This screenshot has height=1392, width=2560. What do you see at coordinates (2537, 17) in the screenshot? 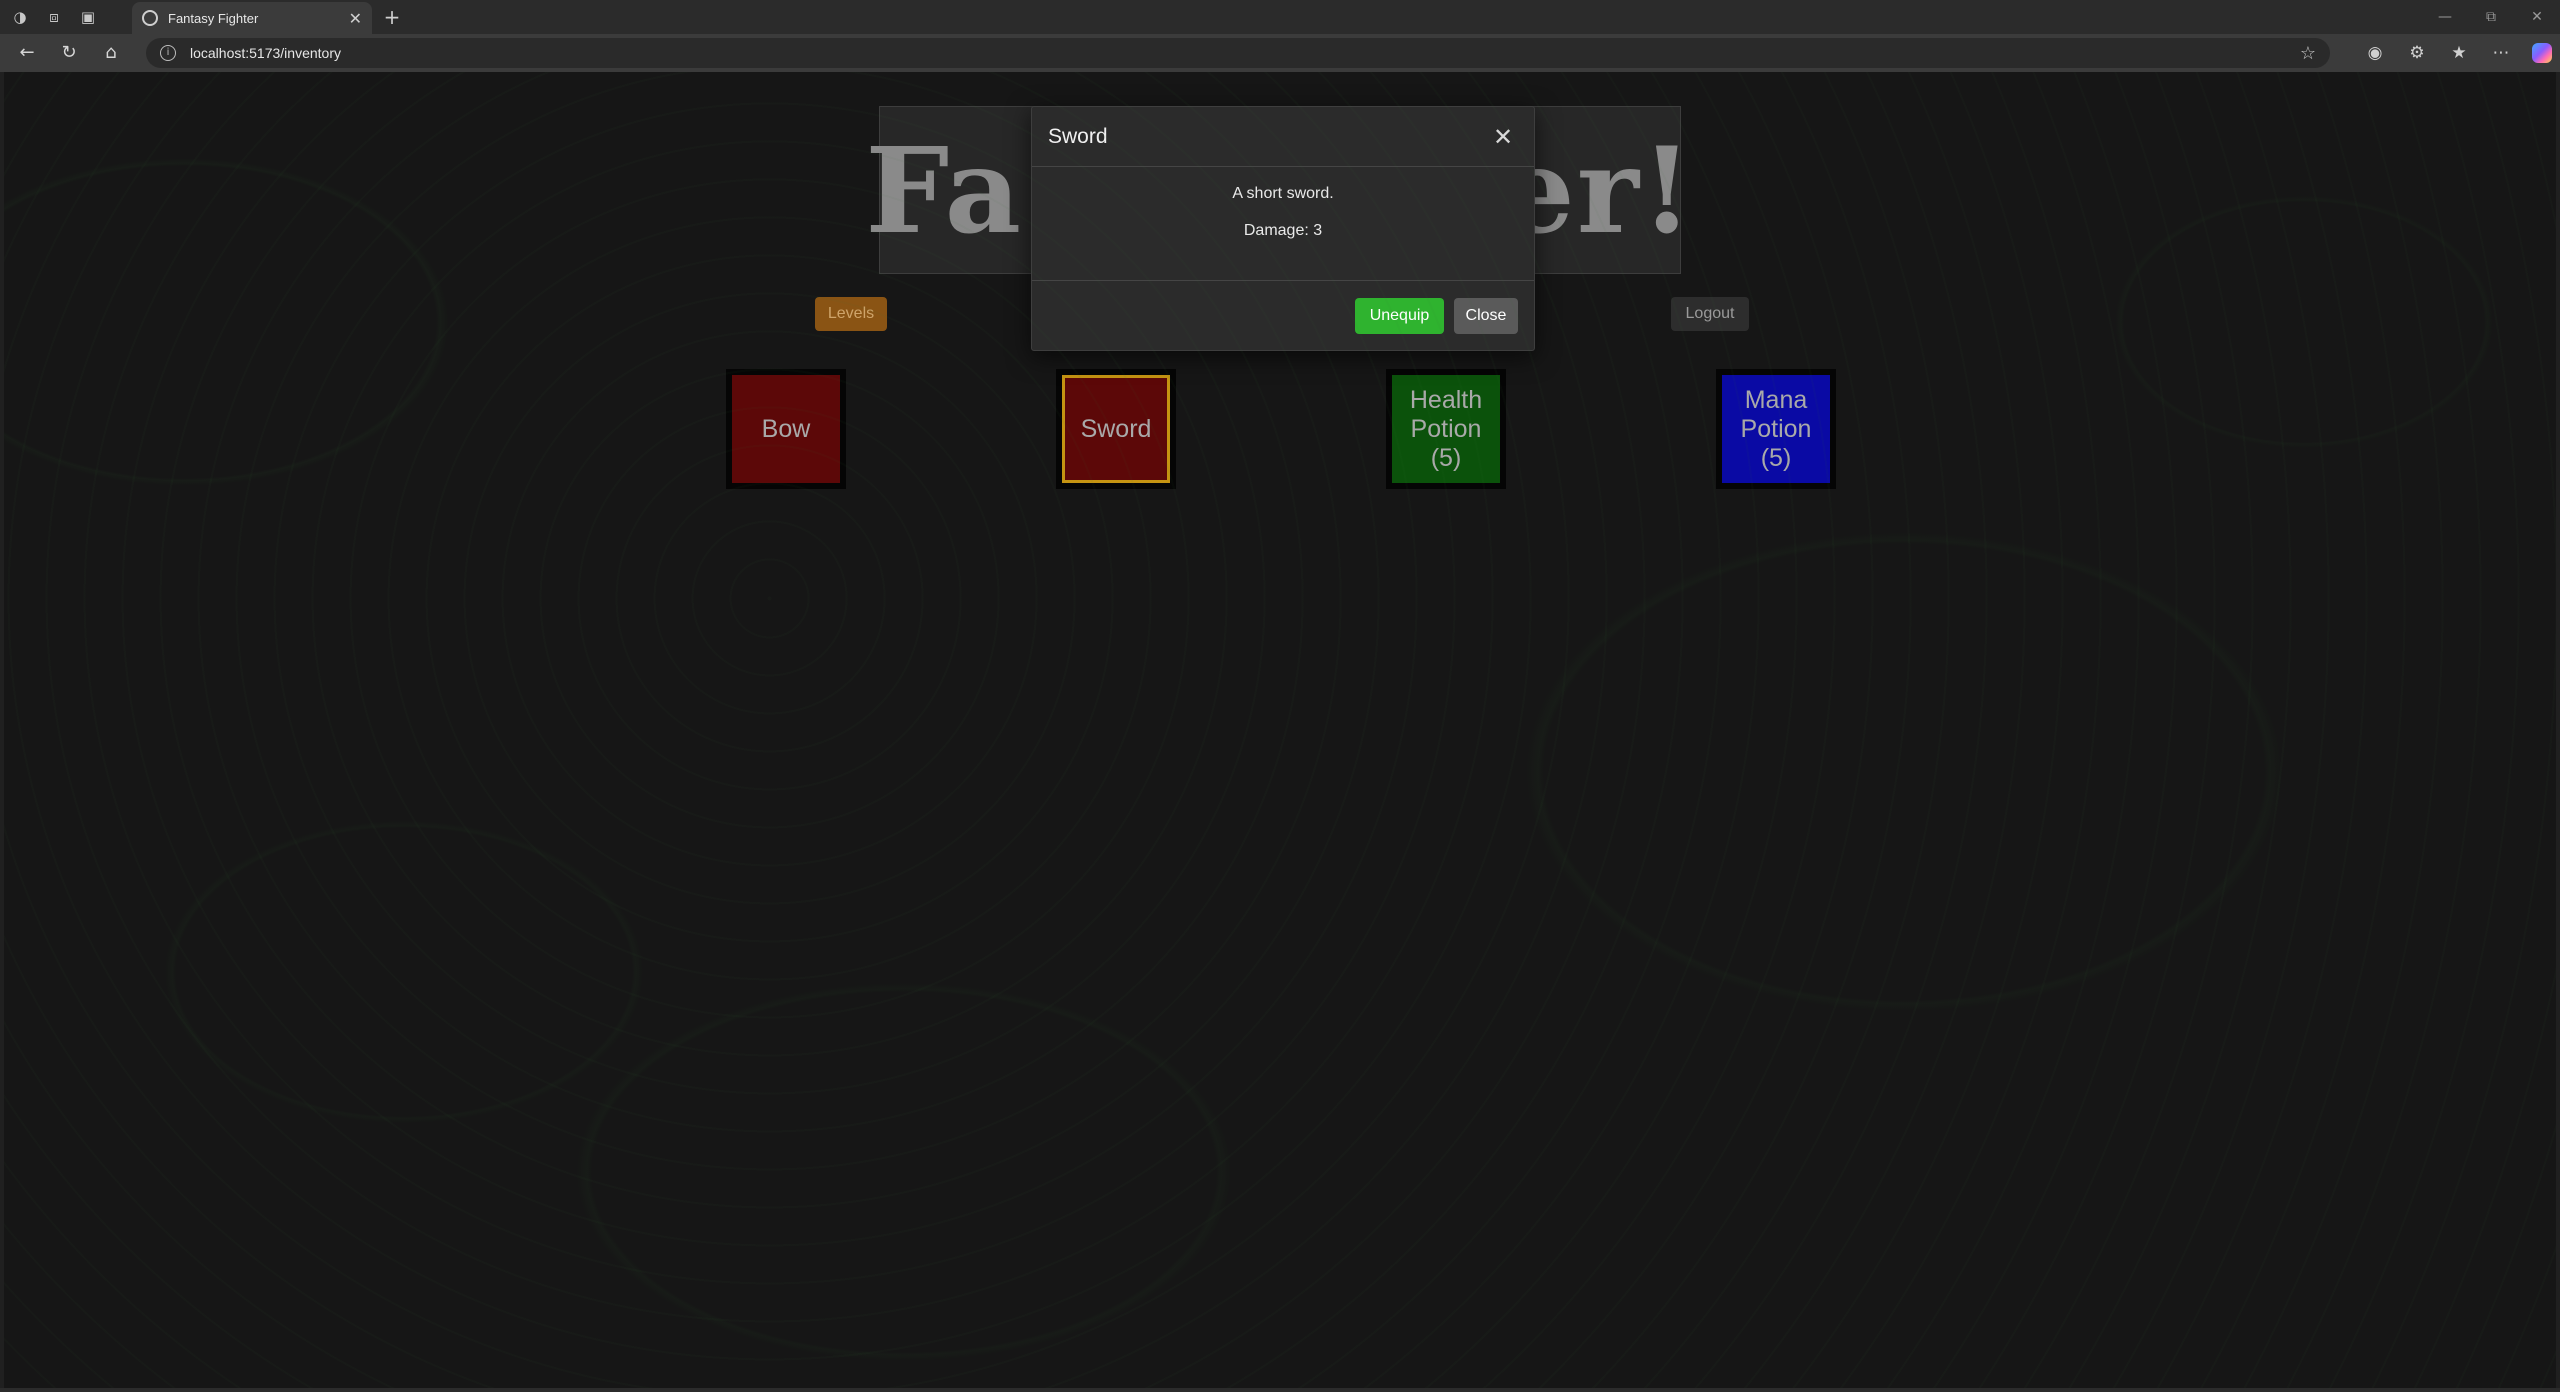
I see `window-close-icon: ✕` at bounding box center [2537, 17].